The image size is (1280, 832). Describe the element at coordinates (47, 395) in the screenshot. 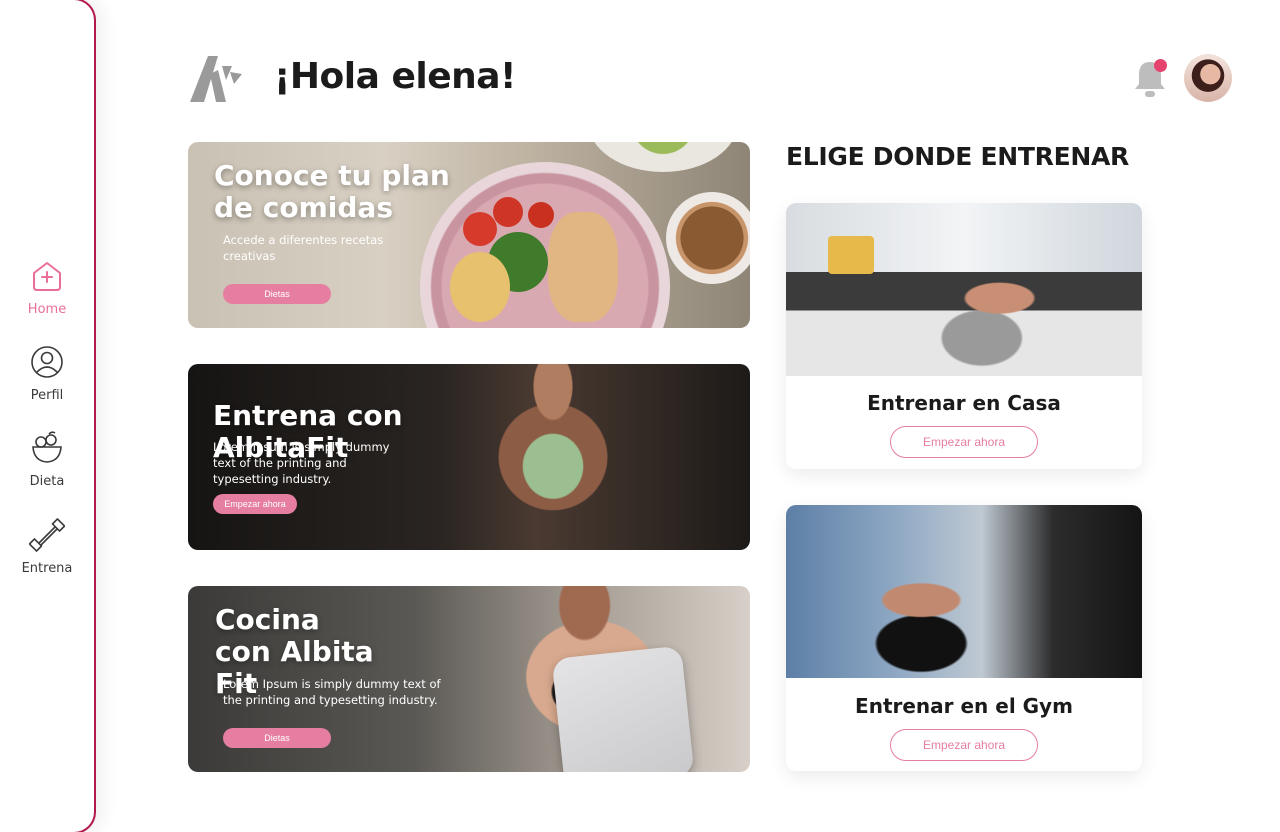

I see `sidebar-item-label: Perfil` at that location.